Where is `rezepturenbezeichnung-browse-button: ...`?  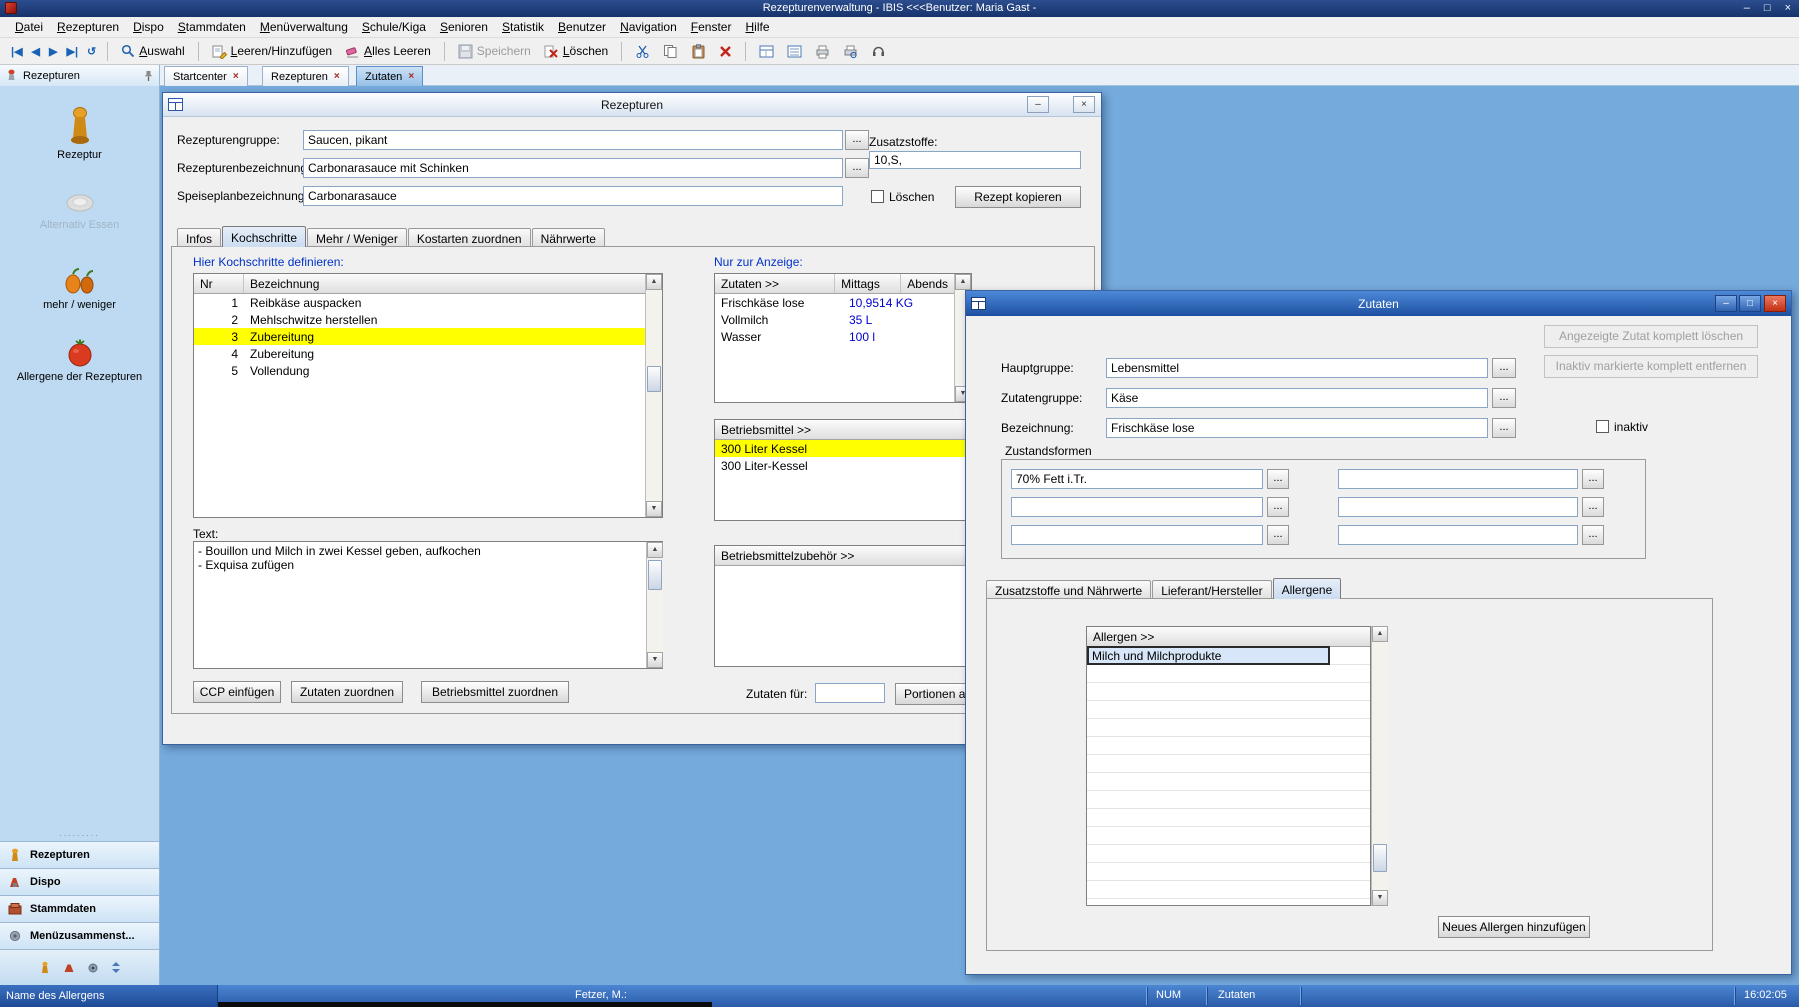 rezepturenbezeichnung-browse-button: ... is located at coordinates (857, 168).